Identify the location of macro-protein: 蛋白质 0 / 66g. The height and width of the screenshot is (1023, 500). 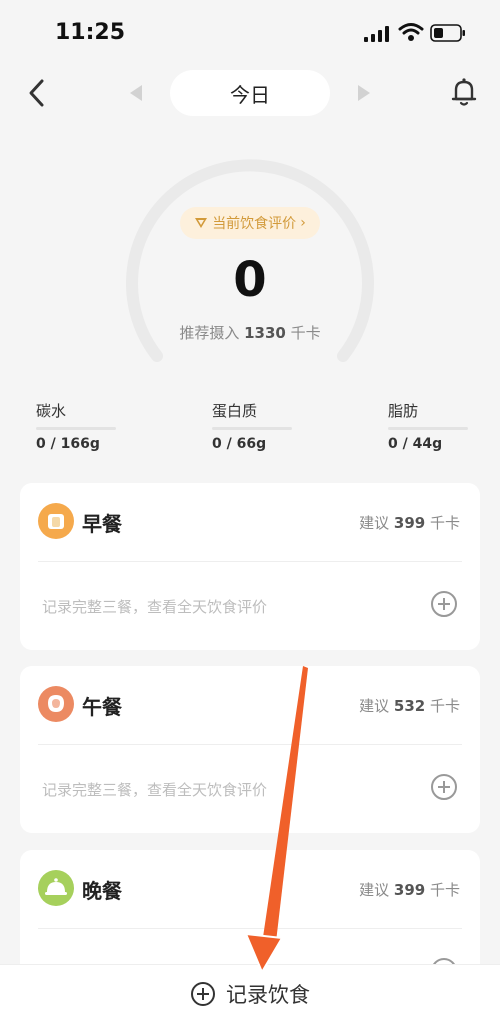
(257, 426).